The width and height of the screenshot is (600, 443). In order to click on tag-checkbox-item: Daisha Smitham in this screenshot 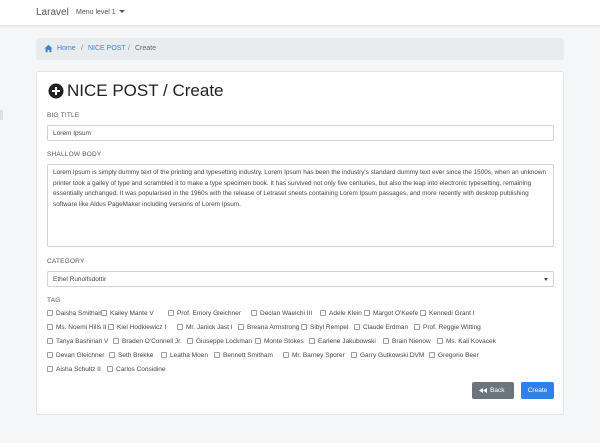, I will do `click(75, 314)`.